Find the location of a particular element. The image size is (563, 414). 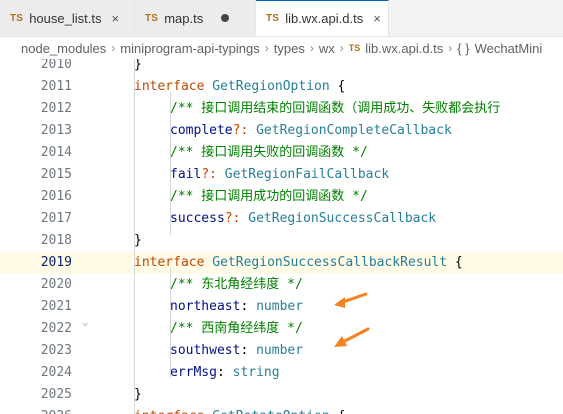

code-line: 2010} is located at coordinates (281, 67).